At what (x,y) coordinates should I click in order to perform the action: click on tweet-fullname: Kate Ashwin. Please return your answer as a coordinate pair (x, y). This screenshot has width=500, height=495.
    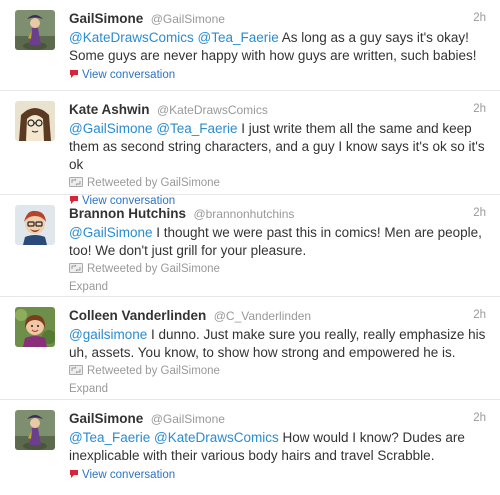
    Looking at the image, I should click on (109, 109).